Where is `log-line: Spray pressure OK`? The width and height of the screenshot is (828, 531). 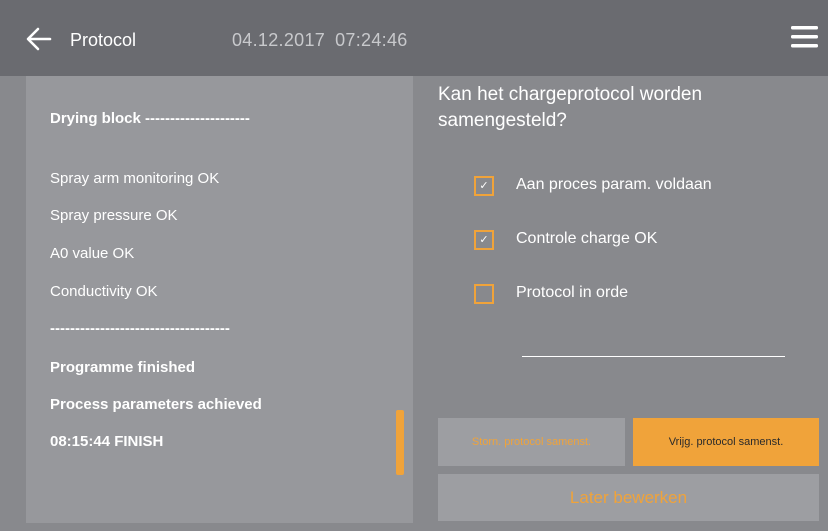 log-line: Spray pressure OK is located at coordinates (114, 215).